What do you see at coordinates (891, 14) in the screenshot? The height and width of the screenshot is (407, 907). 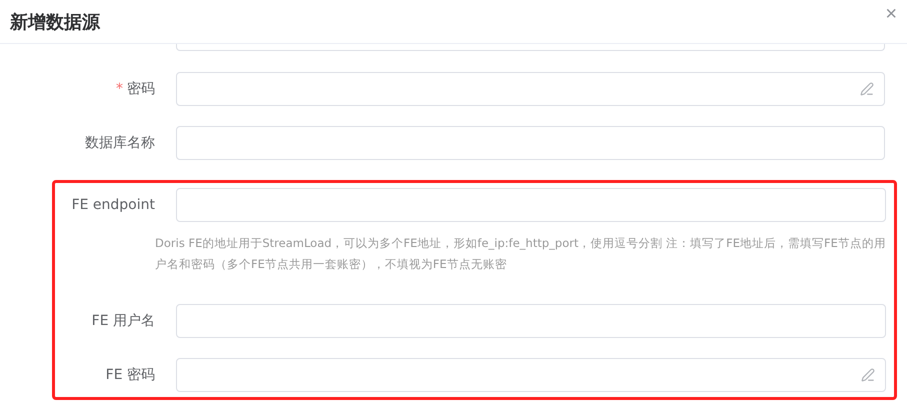 I see `close-button: ×` at bounding box center [891, 14].